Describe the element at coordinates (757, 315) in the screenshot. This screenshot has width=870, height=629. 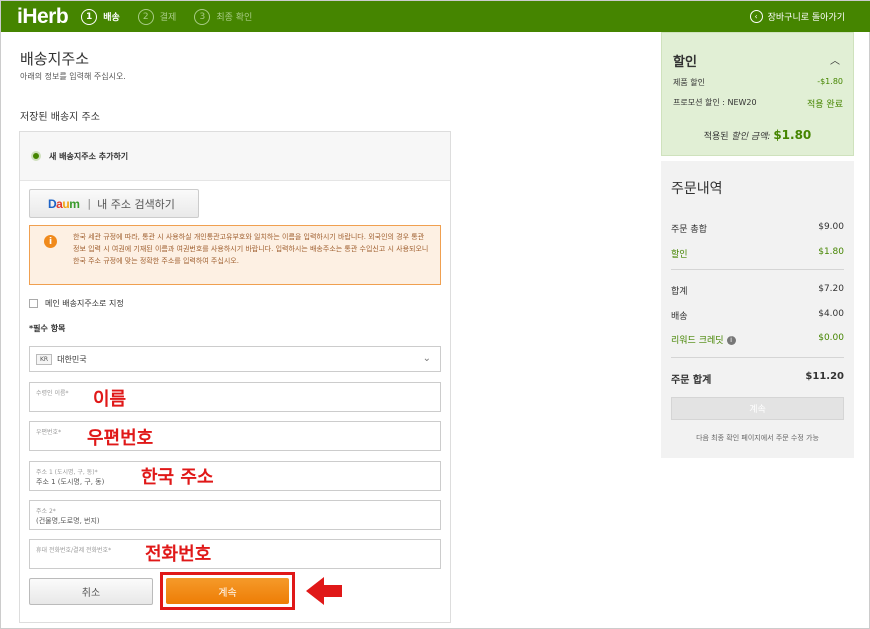
I see `shipping-row: 배송 $4.00` at that location.